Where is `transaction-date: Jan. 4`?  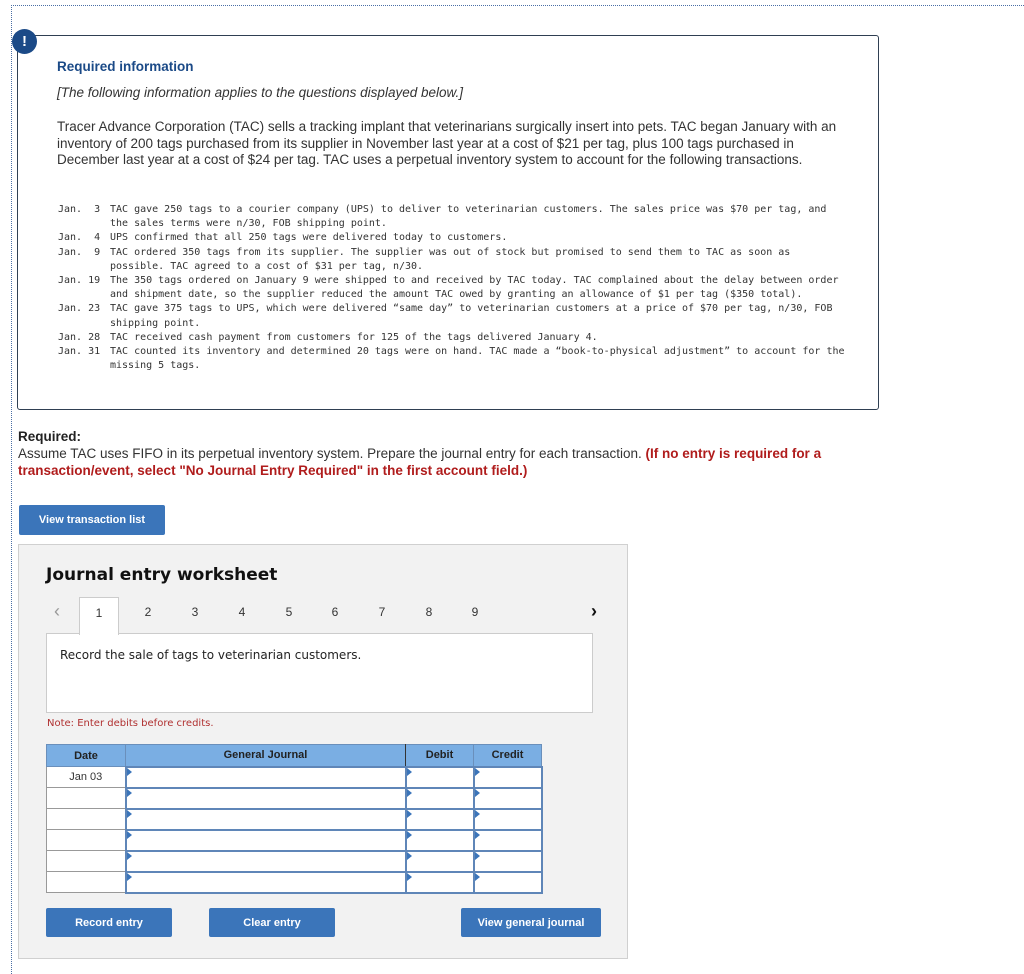
transaction-date: Jan. 4 is located at coordinates (79, 238).